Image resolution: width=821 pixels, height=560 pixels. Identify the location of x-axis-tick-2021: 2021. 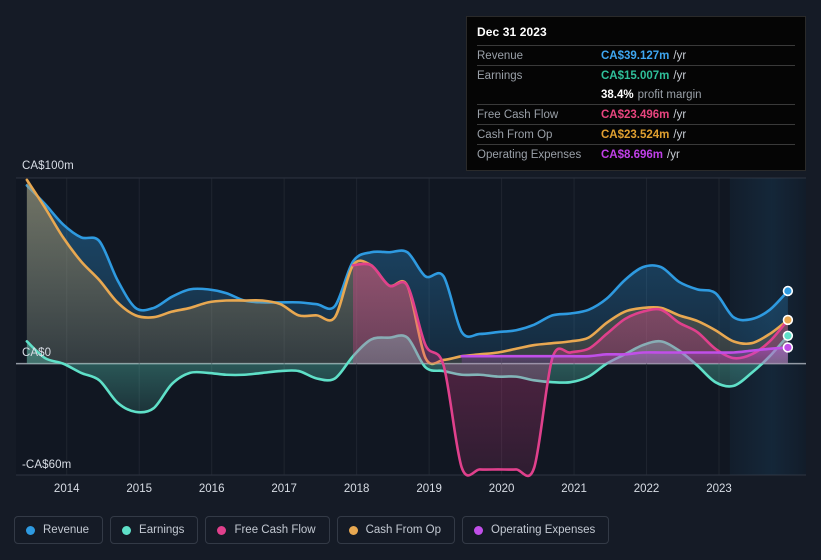
(574, 489).